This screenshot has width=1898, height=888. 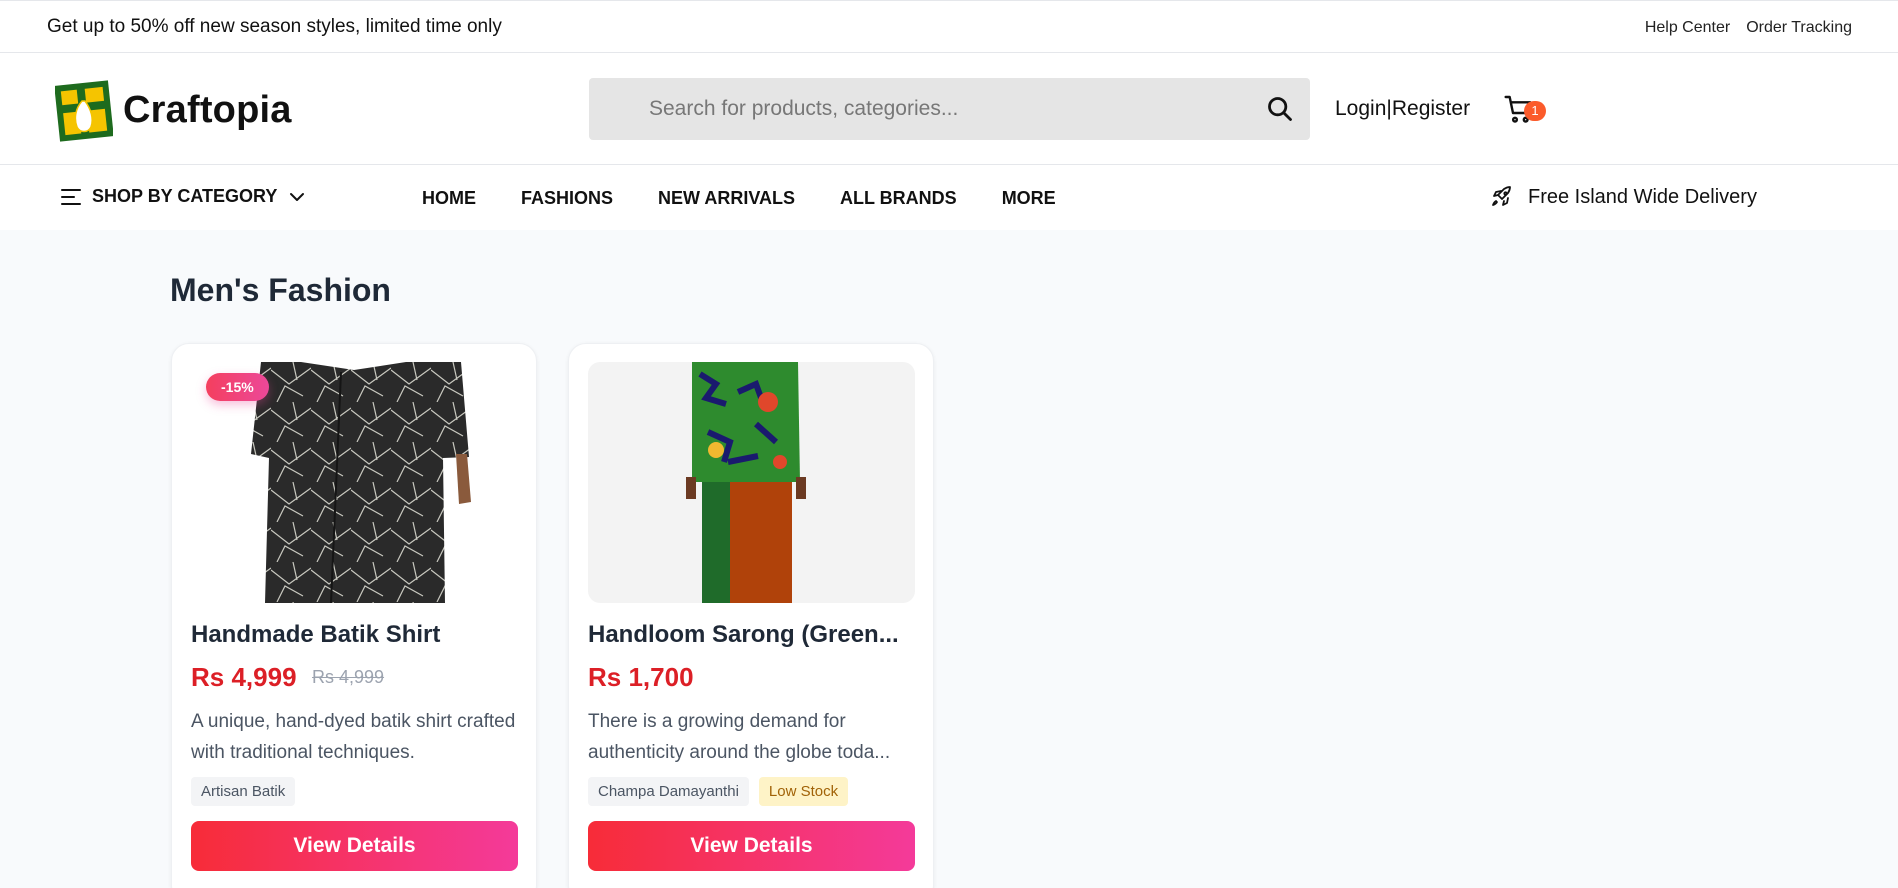 What do you see at coordinates (668, 791) in the screenshot?
I see `brand-tag: Champa Damayanthi` at bounding box center [668, 791].